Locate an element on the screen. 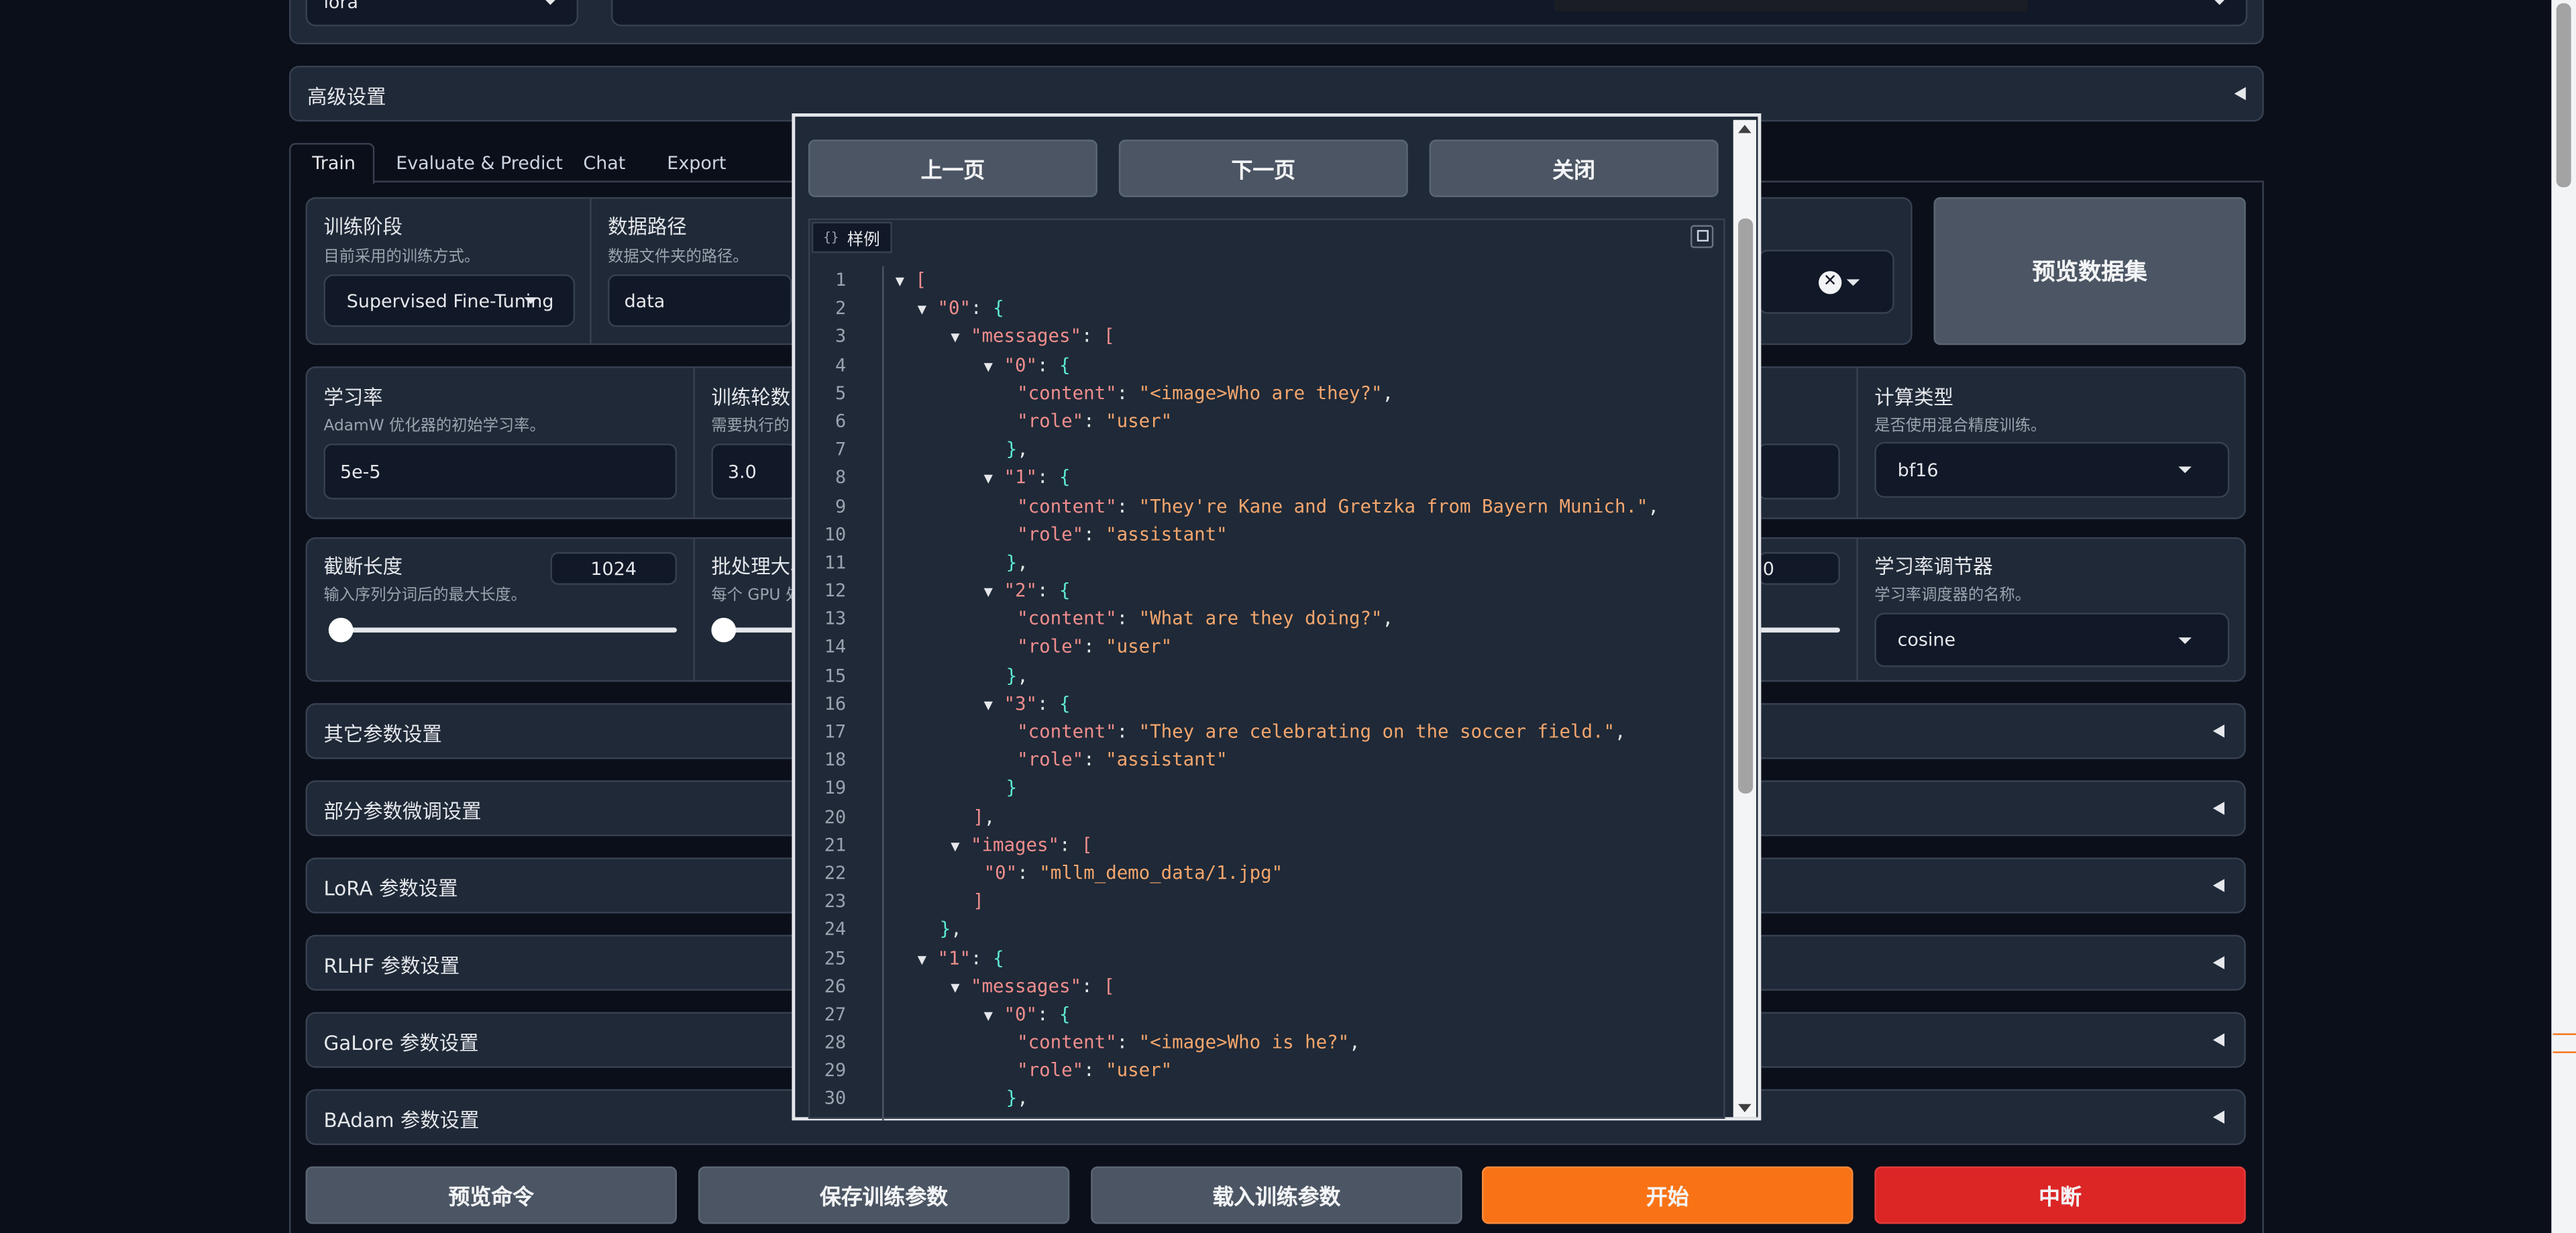  clear-icon: ✕ is located at coordinates (1830, 282).